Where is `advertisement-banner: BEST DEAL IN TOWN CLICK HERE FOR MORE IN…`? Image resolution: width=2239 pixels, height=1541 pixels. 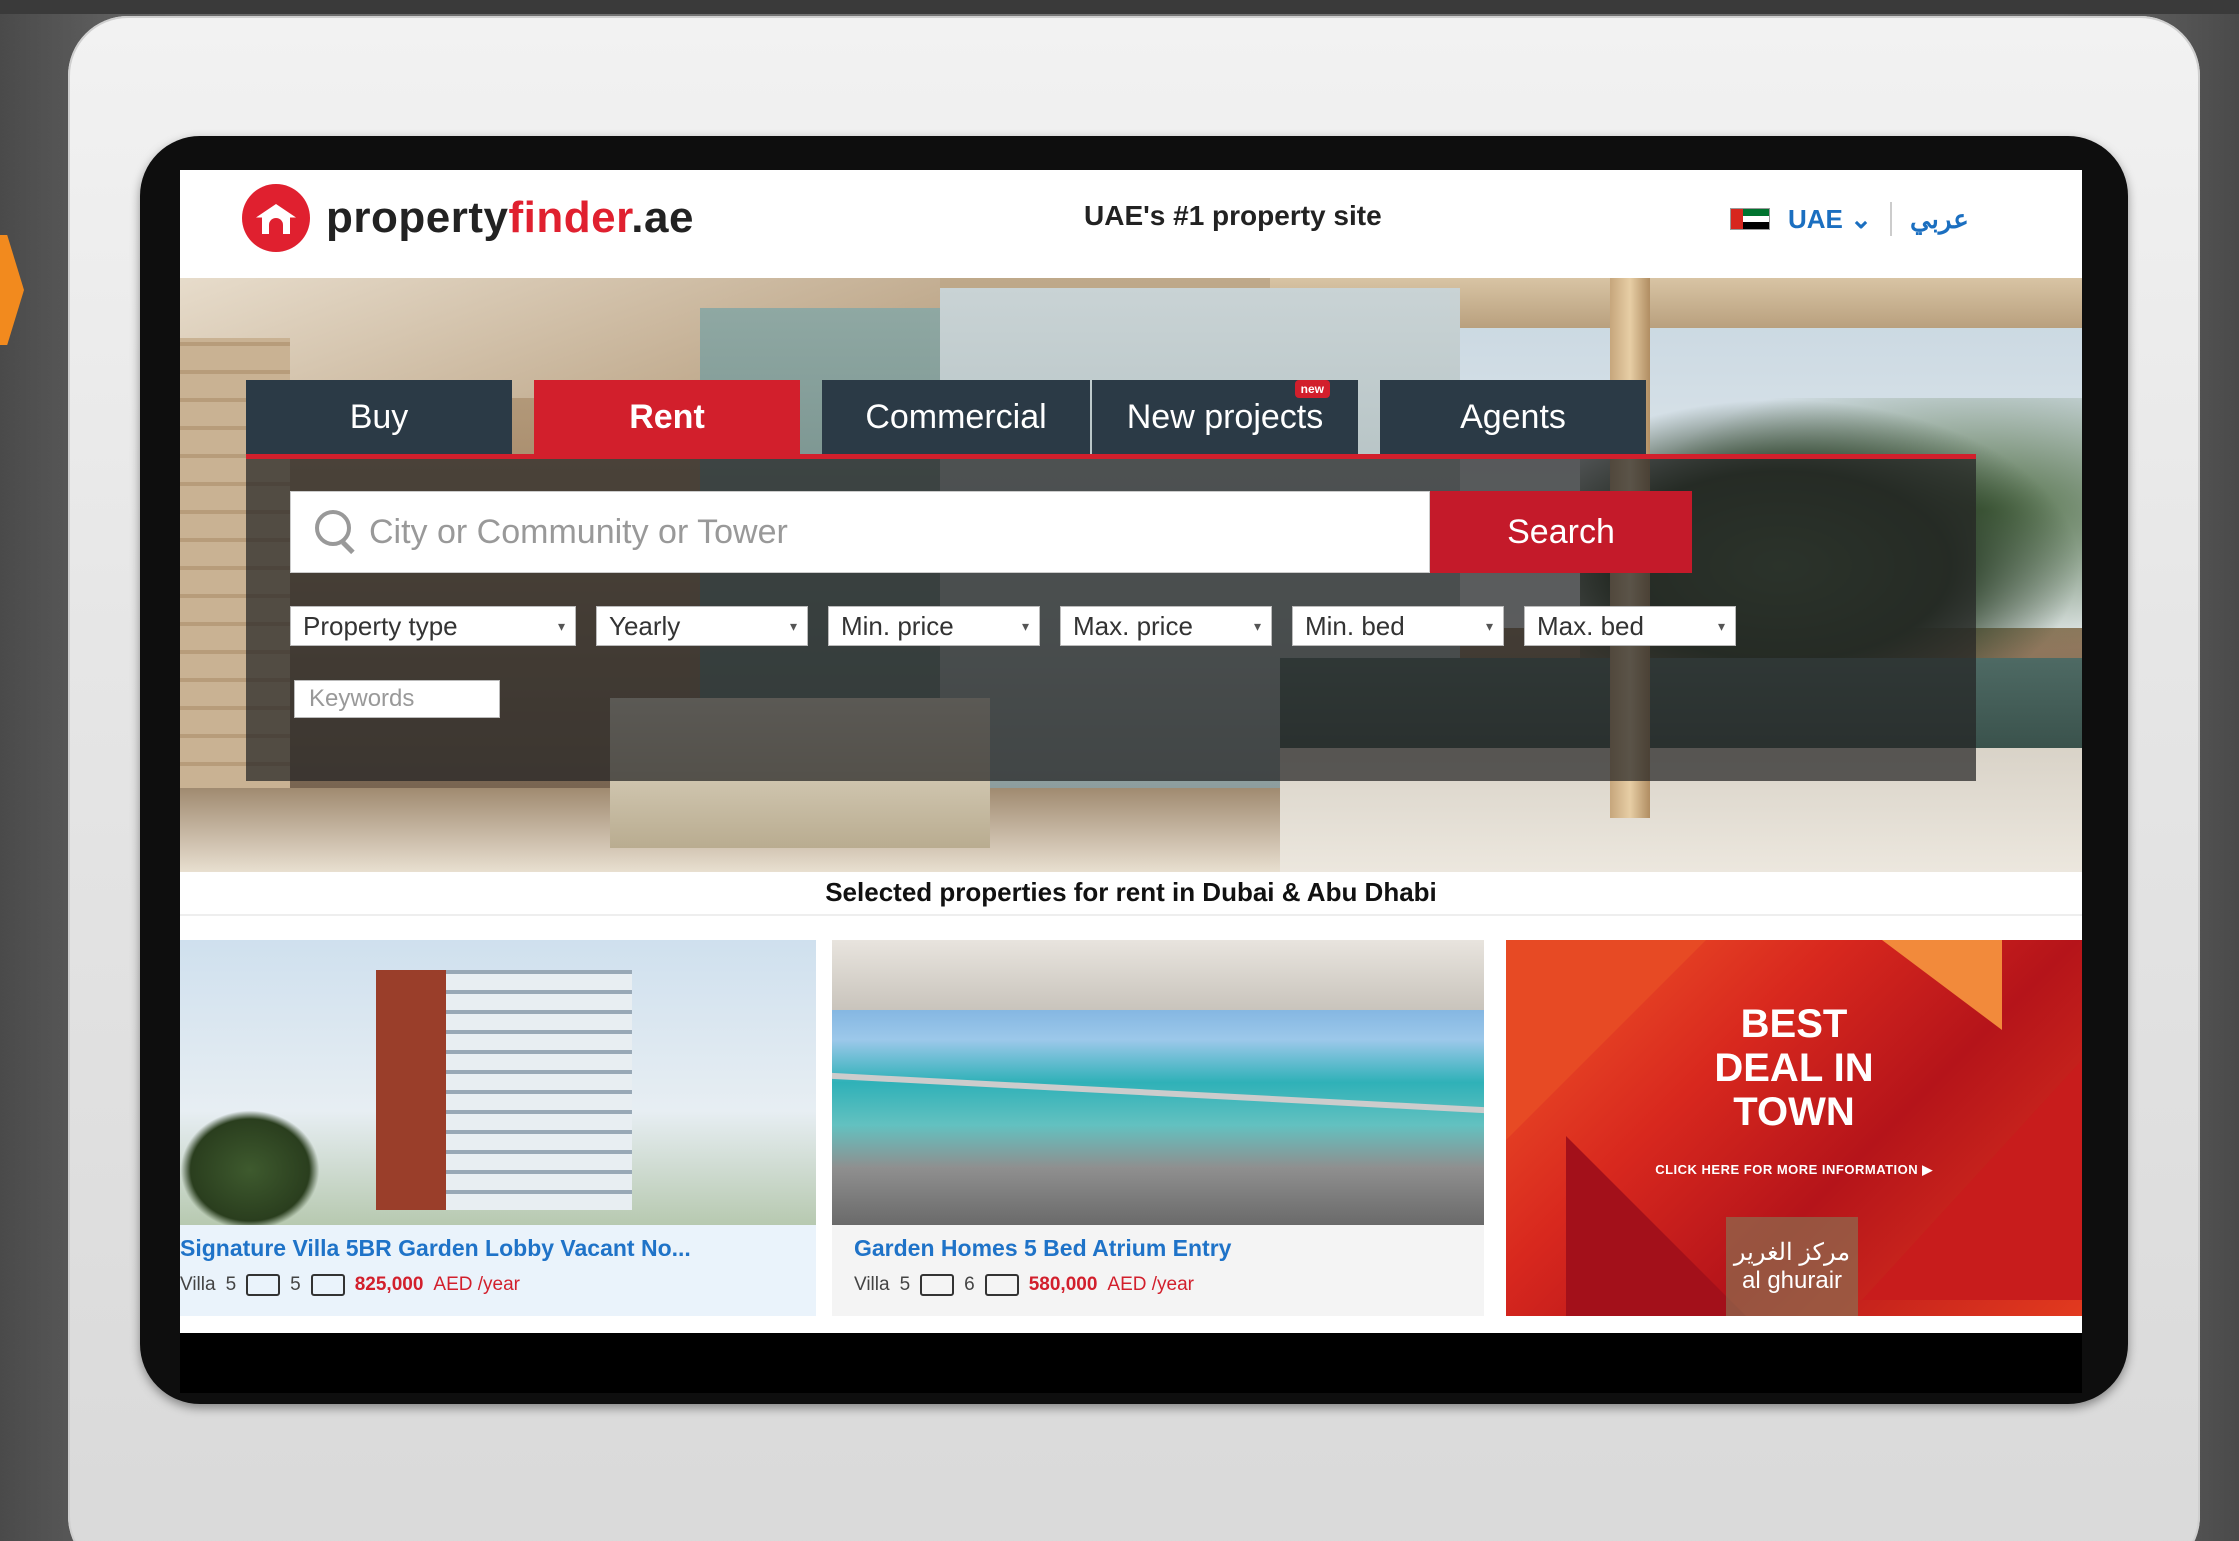 advertisement-banner: BEST DEAL IN TOWN CLICK HERE FOR MORE IN… is located at coordinates (1794, 1128).